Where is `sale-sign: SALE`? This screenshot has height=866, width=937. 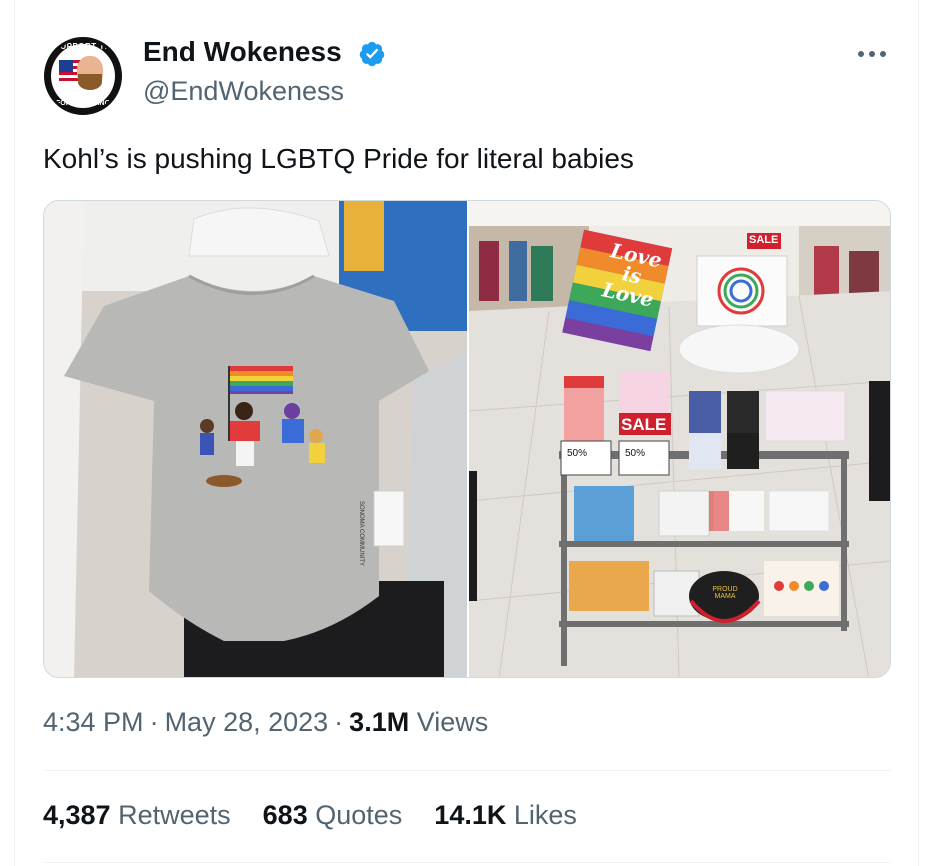
sale-sign: SALE is located at coordinates (644, 424).